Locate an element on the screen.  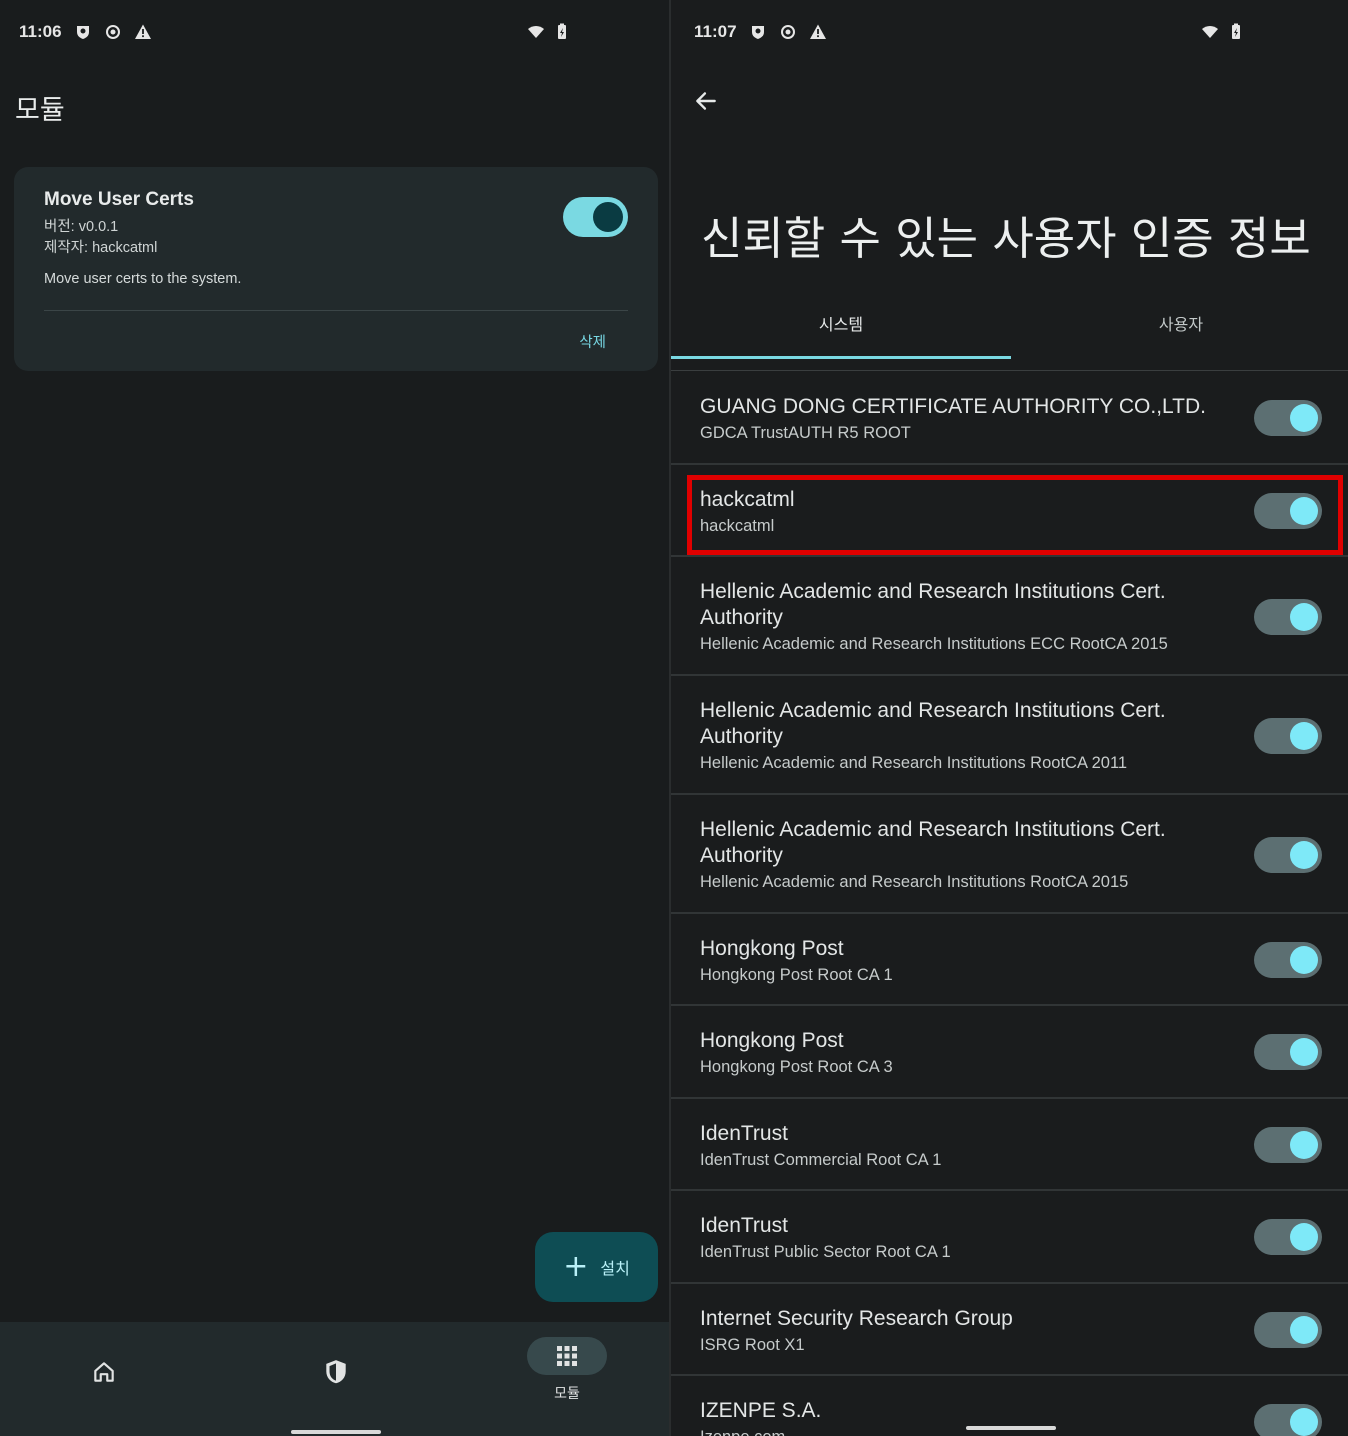
back-arrow-icon is located at coordinates (706, 101).